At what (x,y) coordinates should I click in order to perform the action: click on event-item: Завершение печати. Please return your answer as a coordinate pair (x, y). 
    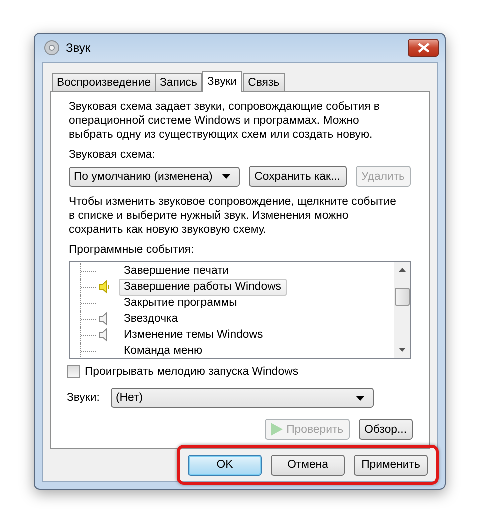
    Looking at the image, I should click on (176, 271).